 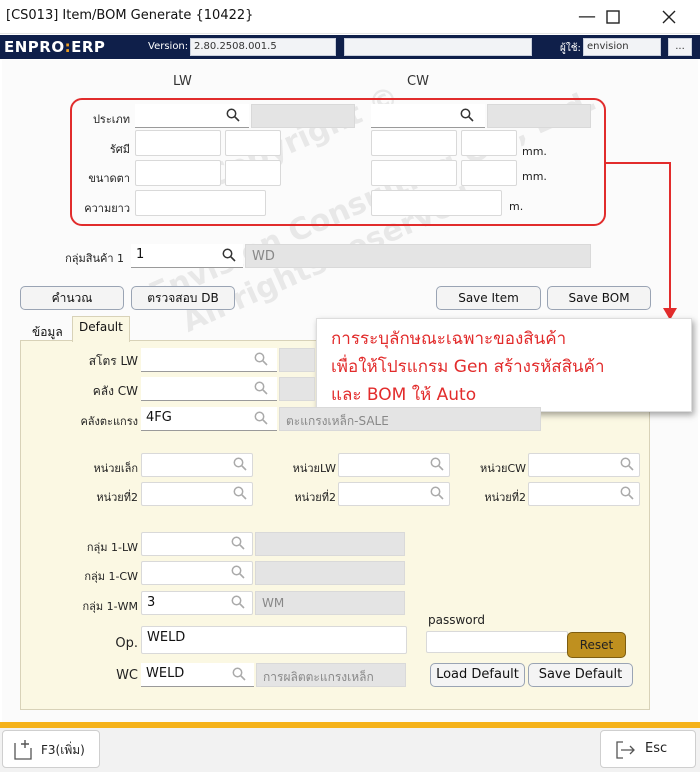 What do you see at coordinates (418, 256) in the screenshot?
I see `product-group-name: WD` at bounding box center [418, 256].